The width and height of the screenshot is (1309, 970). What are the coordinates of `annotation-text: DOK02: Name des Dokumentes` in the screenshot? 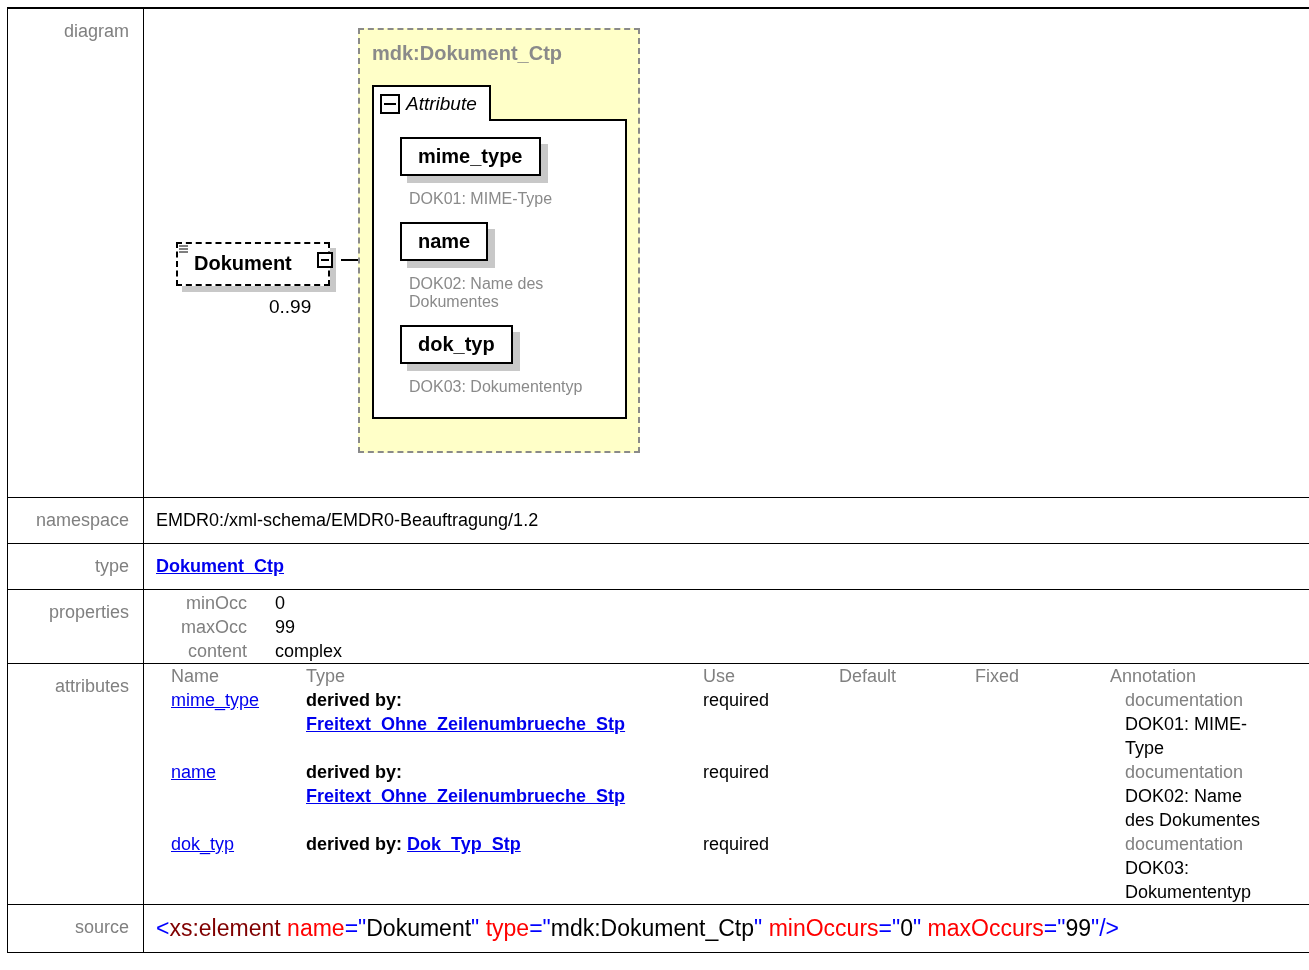 It's located at (1193, 808).